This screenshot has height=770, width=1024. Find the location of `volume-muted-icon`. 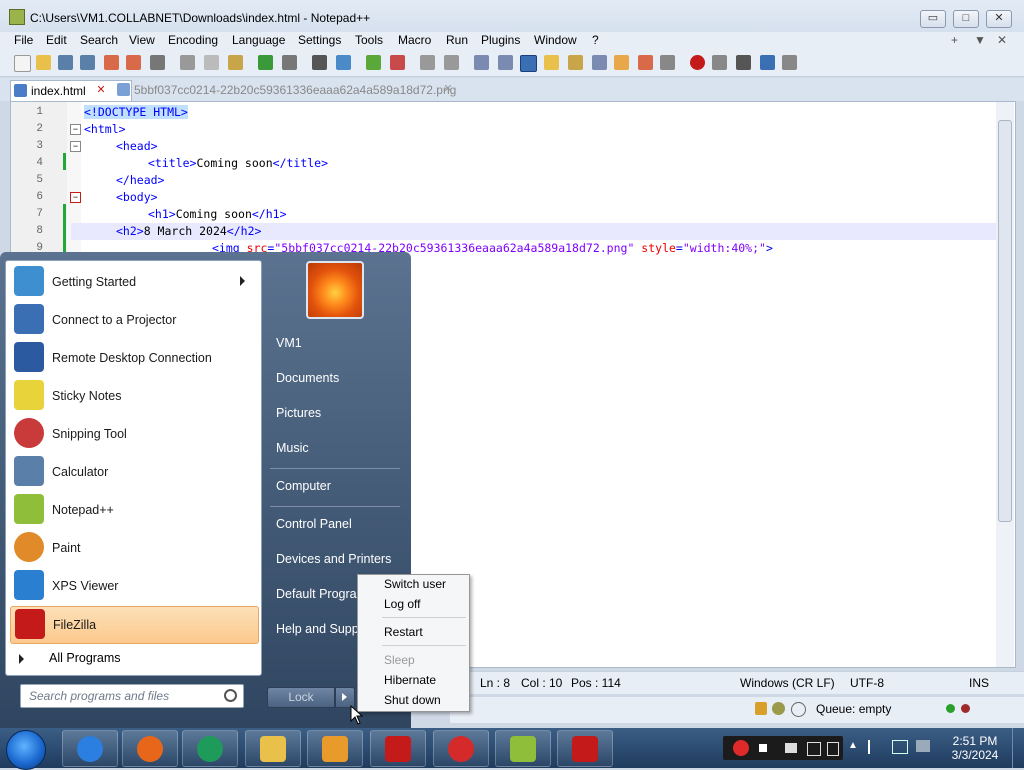

volume-muted-icon is located at coordinates (923, 746).